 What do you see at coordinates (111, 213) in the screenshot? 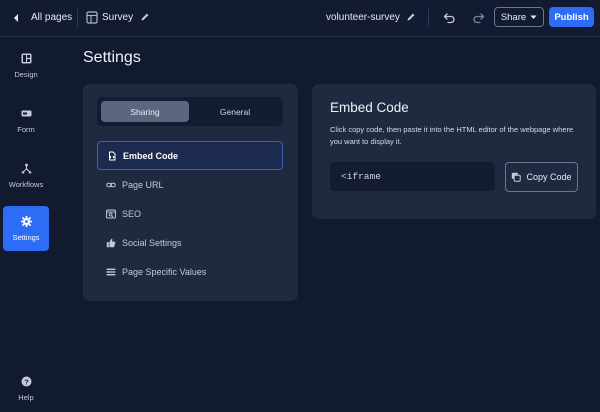
I see `seo-icon` at bounding box center [111, 213].